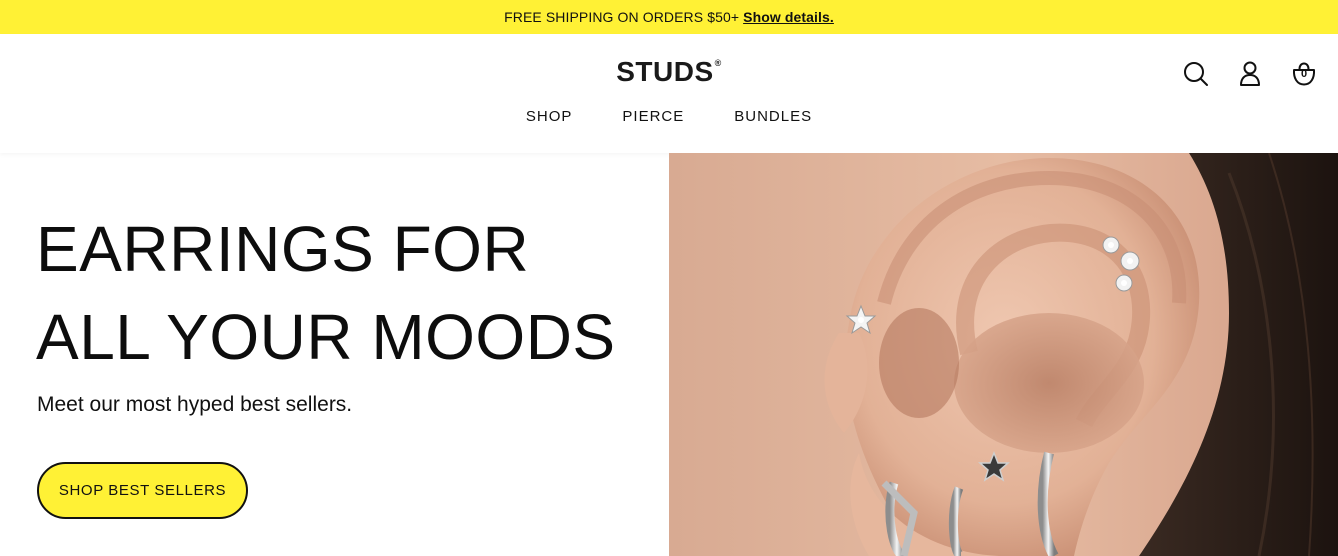 This screenshot has height=556, width=1338. I want to click on nav-pierce: PIERCE, so click(653, 116).